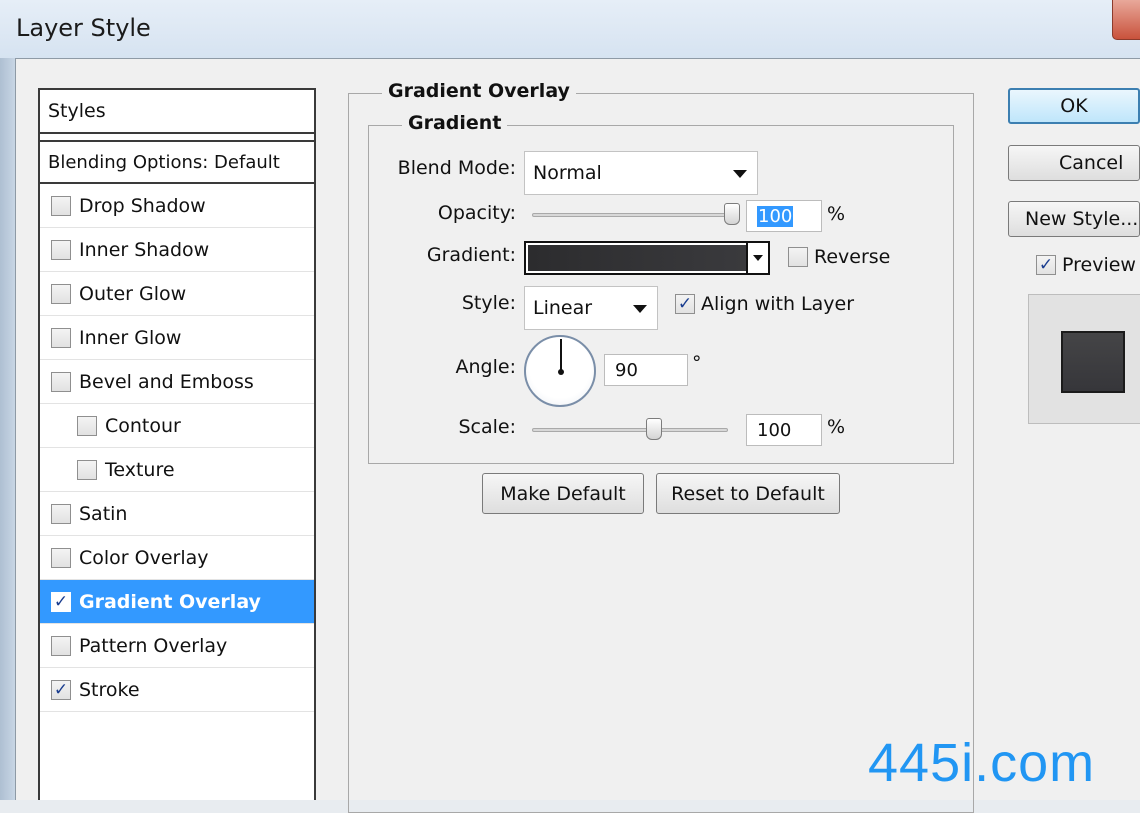  What do you see at coordinates (836, 427) in the screenshot?
I see `scale-unit: %` at bounding box center [836, 427].